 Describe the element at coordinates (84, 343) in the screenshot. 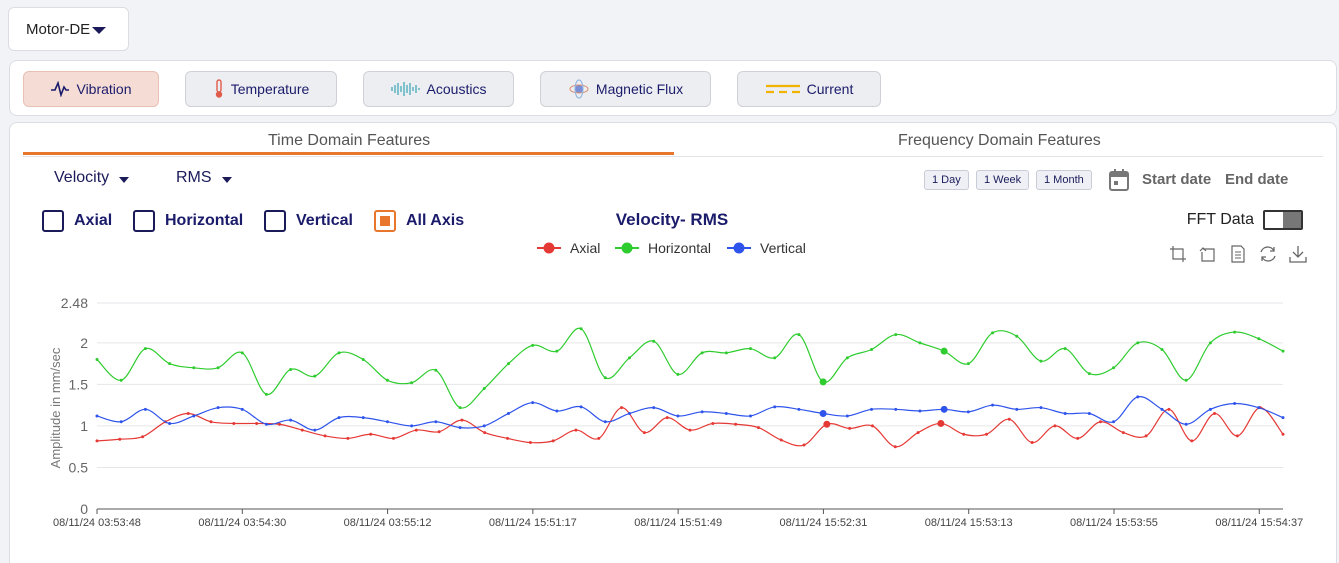

I see `y-tick-label: 2` at that location.